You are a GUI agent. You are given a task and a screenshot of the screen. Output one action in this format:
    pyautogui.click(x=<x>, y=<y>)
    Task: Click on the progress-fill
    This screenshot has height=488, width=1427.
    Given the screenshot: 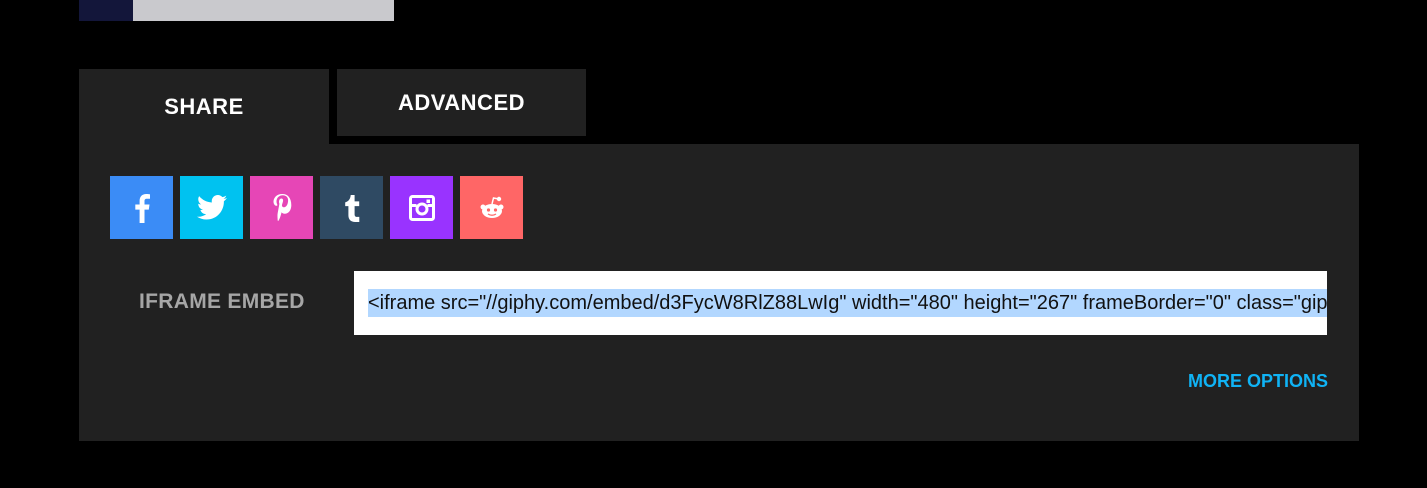 What is the action you would take?
    pyautogui.click(x=106, y=10)
    